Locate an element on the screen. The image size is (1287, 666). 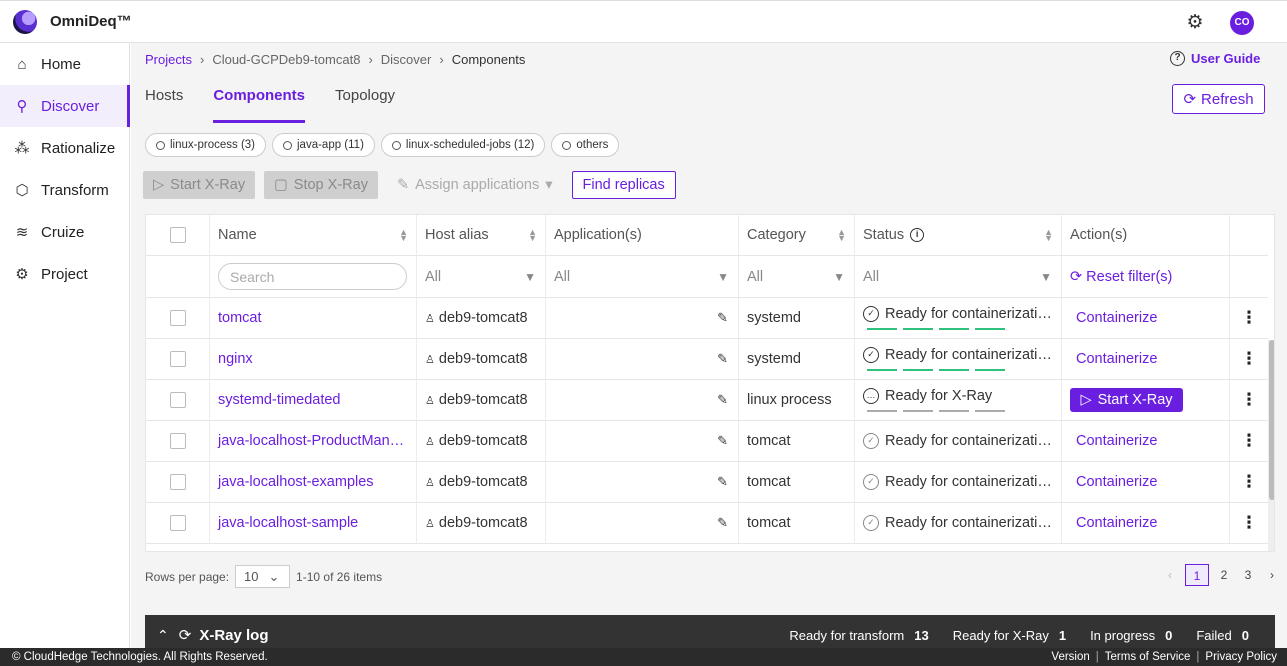
select-all-checkbox is located at coordinates (177, 235).